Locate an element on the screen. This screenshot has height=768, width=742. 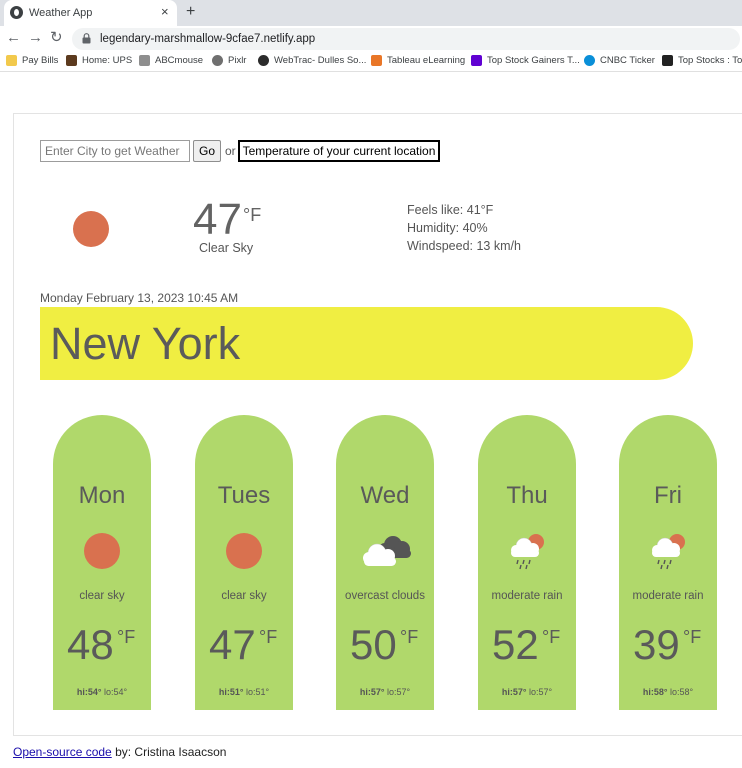
forecast-temperature: 52 is located at coordinates (515, 644).